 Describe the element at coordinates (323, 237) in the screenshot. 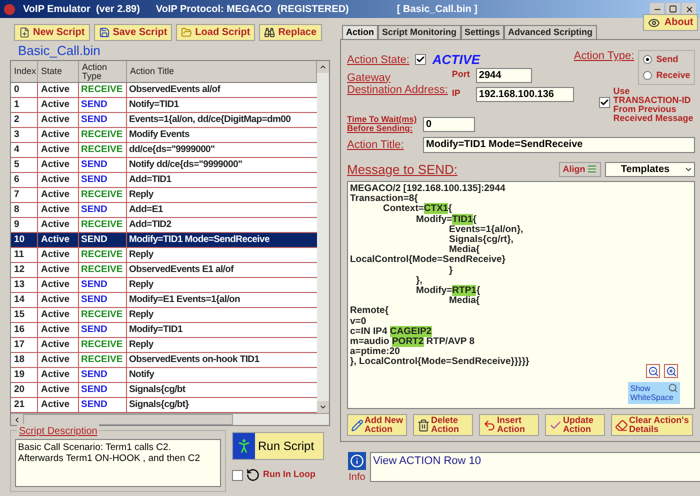

I see `vertical-scrollbar` at that location.